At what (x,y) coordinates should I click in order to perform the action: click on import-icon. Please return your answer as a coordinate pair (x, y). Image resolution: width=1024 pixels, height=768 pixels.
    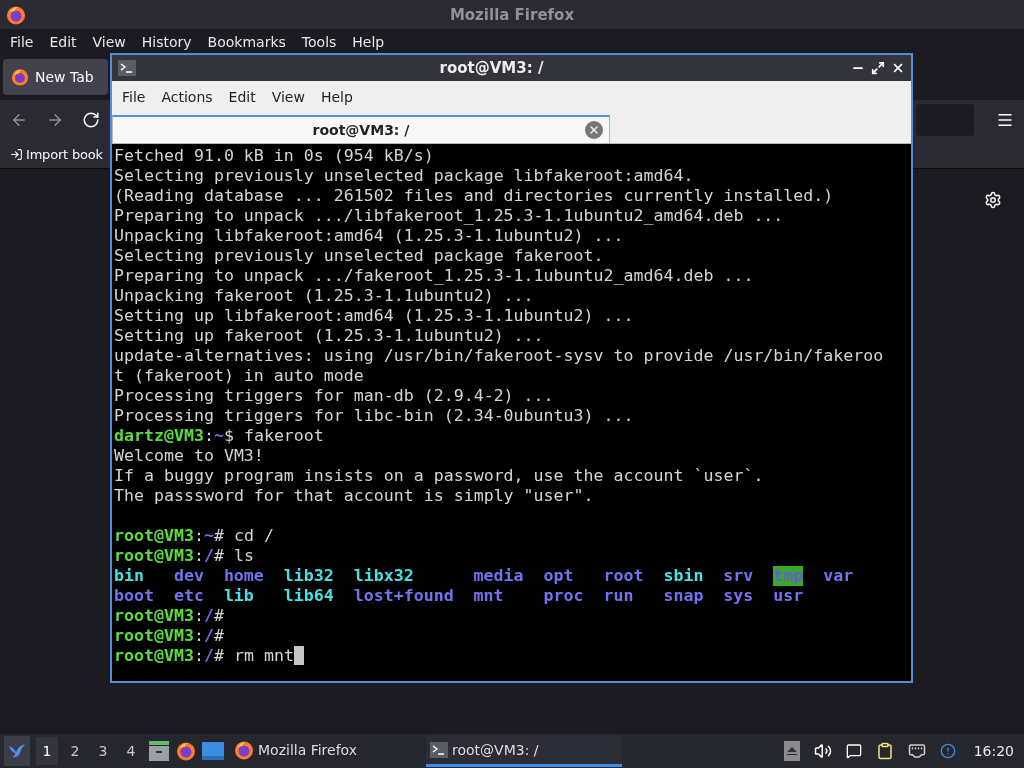
    Looking at the image, I should click on (16, 154).